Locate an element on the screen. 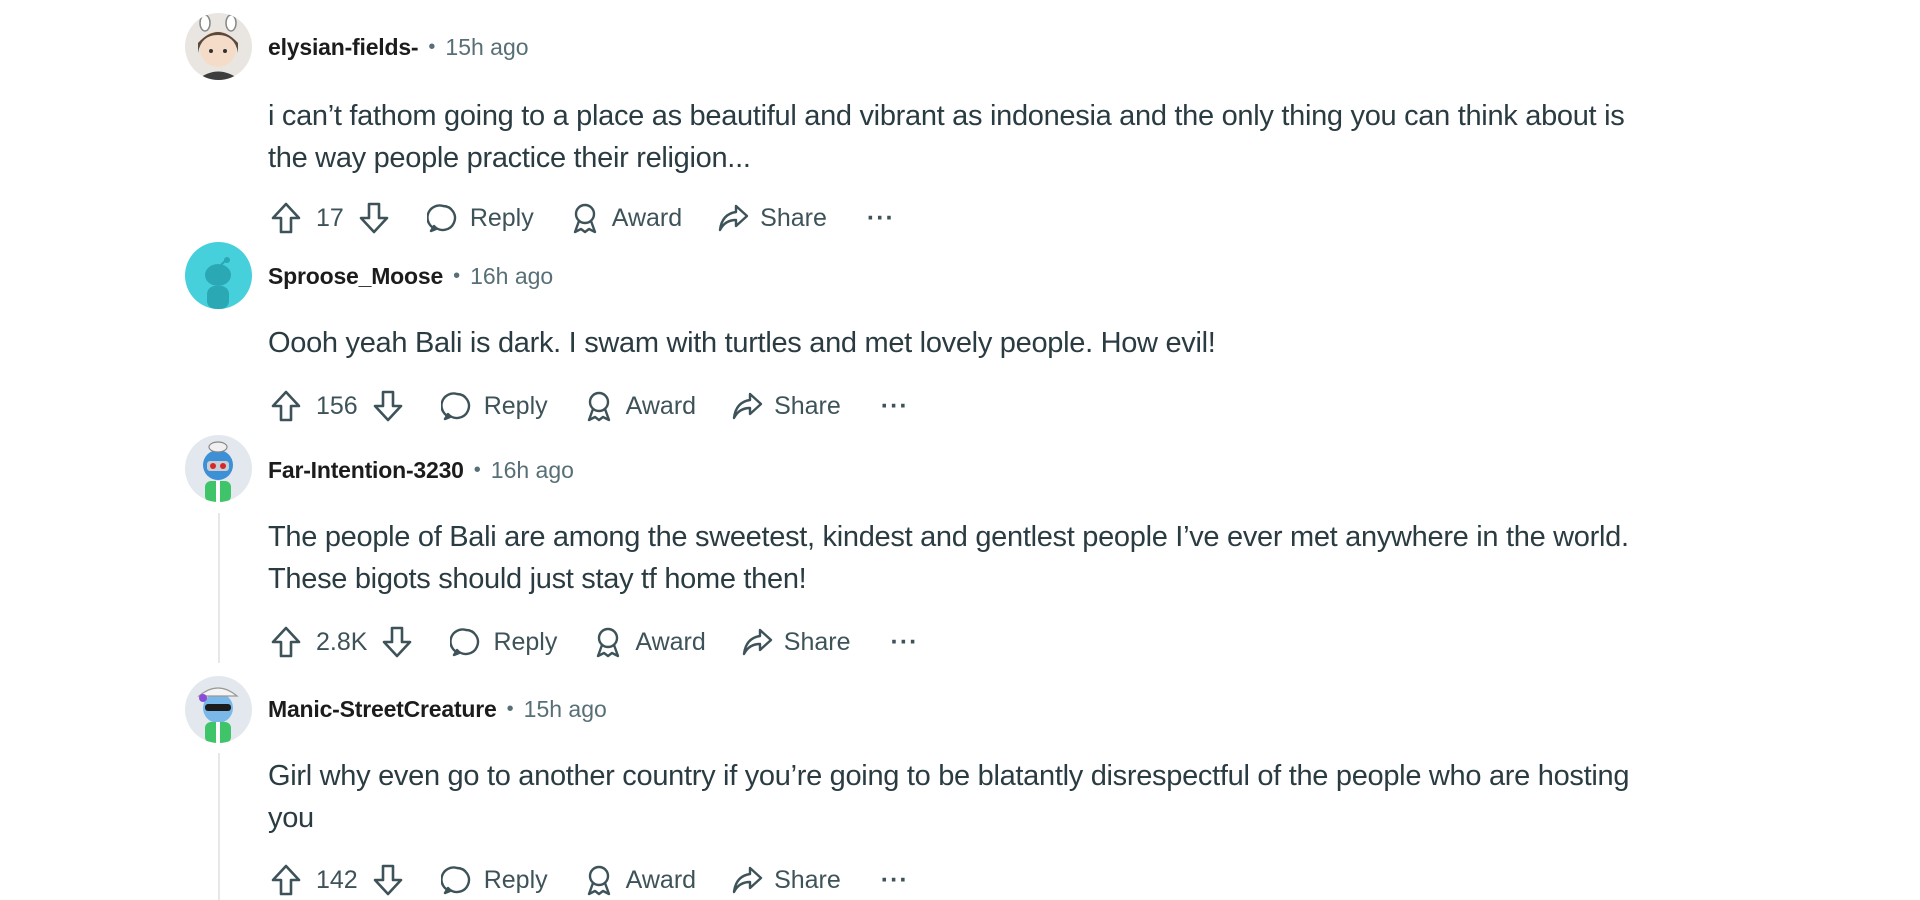 The height and width of the screenshot is (900, 1920). vote-score: 2.8K is located at coordinates (342, 641).